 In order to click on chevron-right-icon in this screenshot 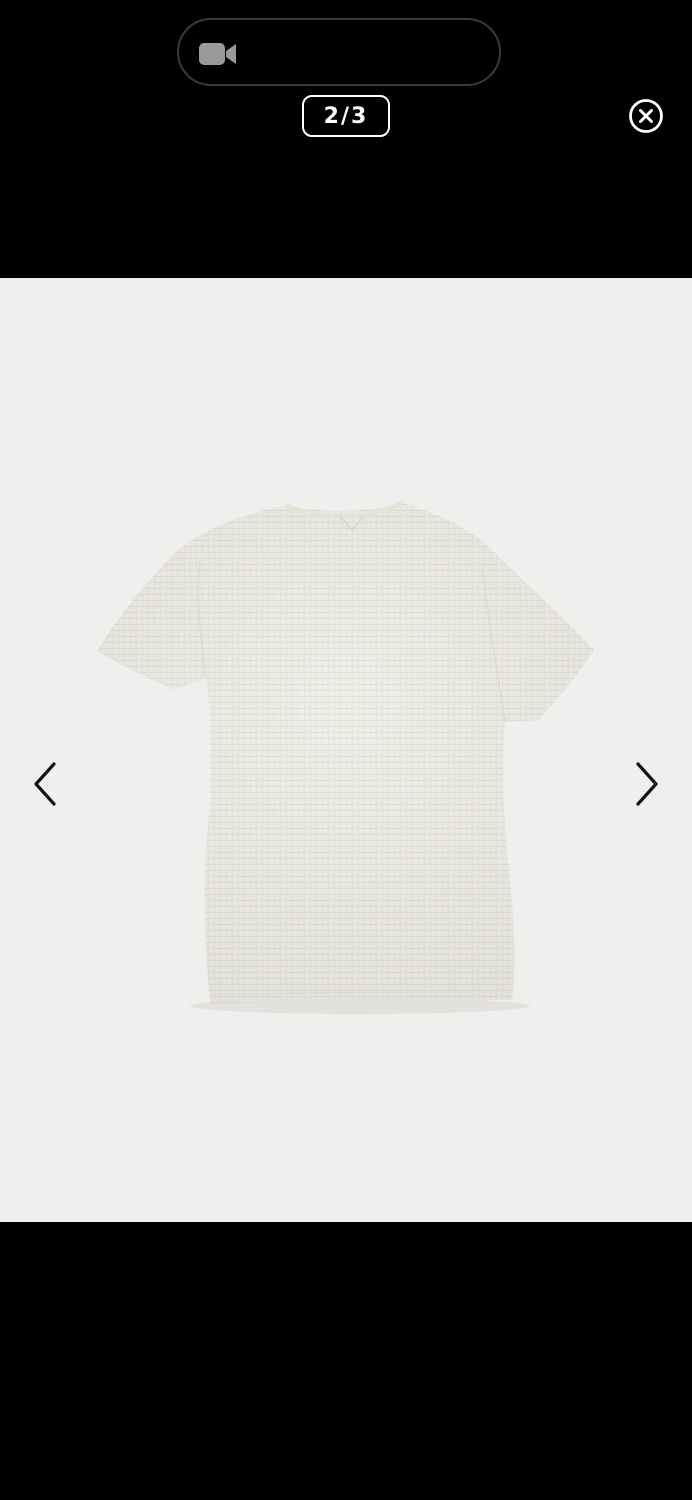, I will do `click(646, 784)`.